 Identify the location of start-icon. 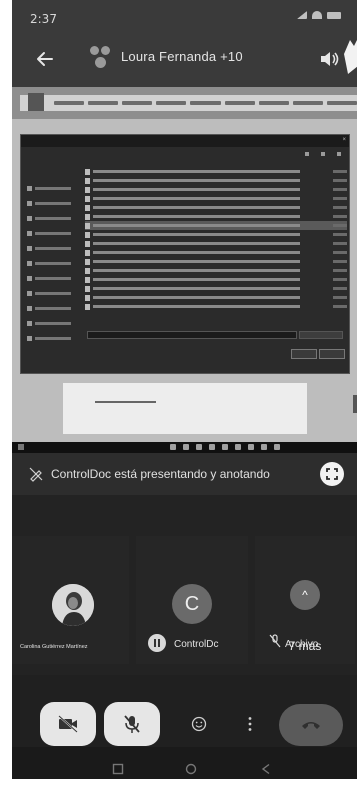
(21, 447).